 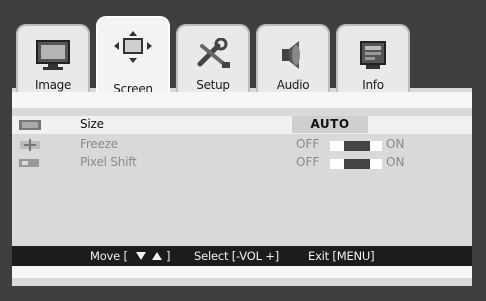 What do you see at coordinates (236, 256) in the screenshot?
I see `hint-select: Select [-VOL +]` at bounding box center [236, 256].